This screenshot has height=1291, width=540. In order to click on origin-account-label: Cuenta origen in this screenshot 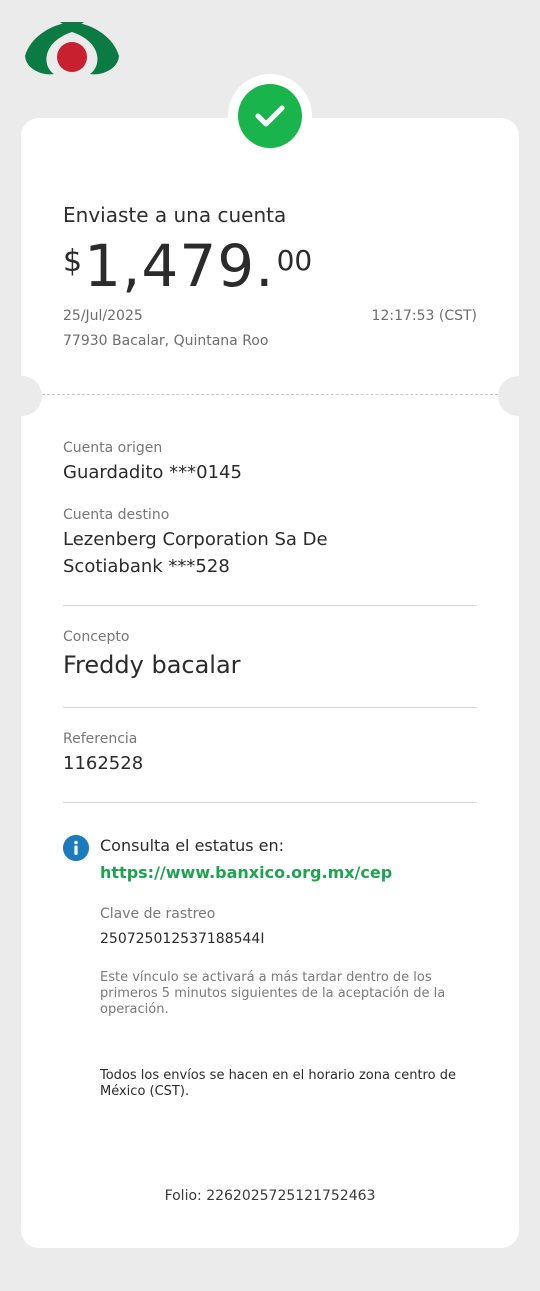, I will do `click(113, 448)`.